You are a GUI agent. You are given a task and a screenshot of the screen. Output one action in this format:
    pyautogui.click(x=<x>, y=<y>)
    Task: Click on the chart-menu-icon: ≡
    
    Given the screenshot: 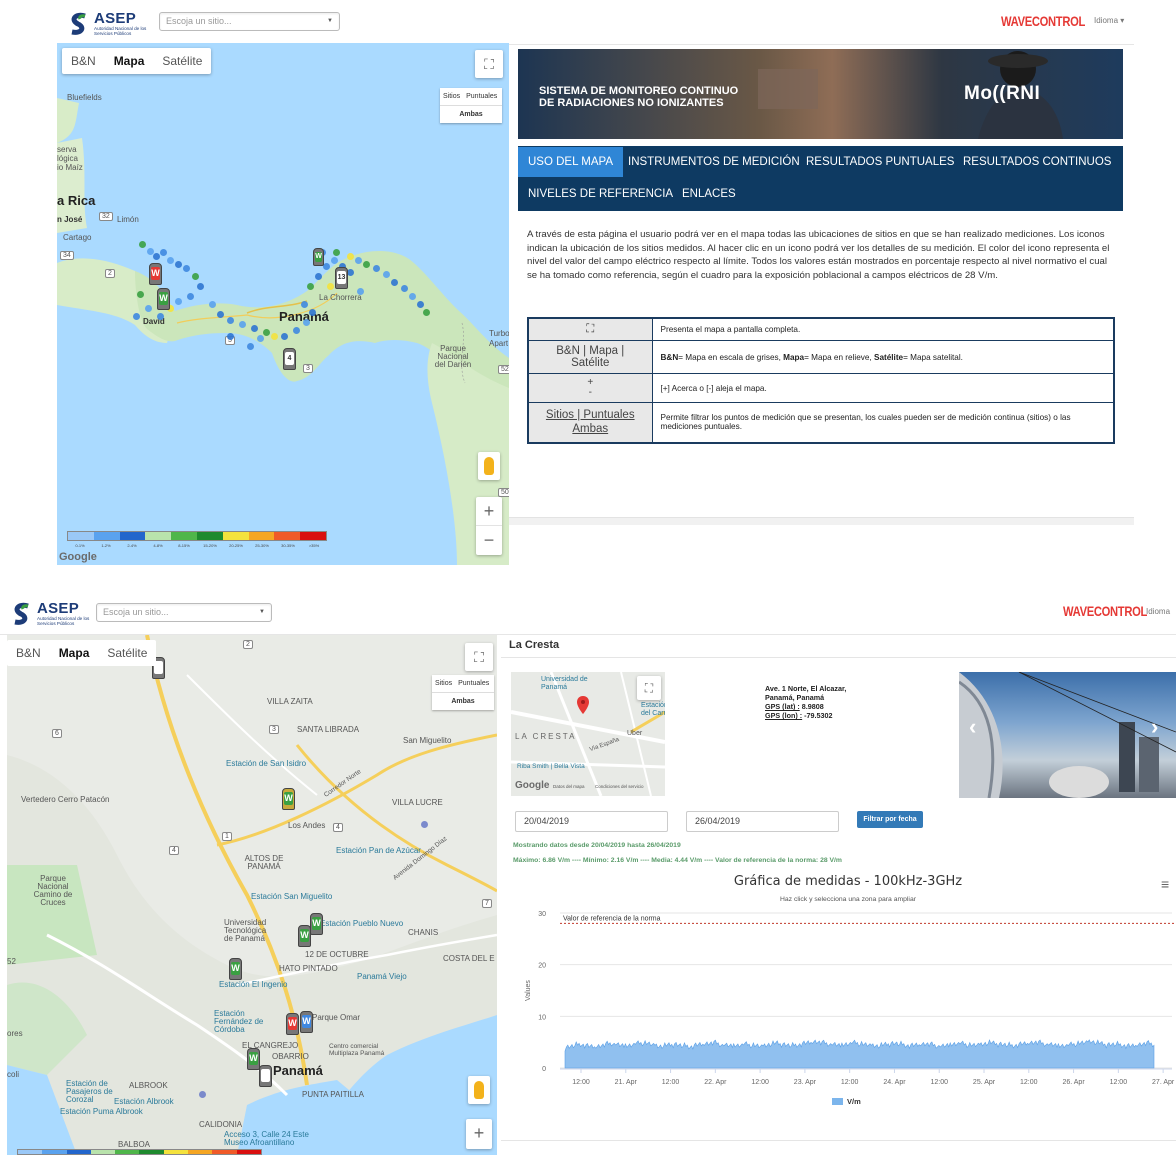 What is the action you would take?
    pyautogui.click(x=1165, y=884)
    